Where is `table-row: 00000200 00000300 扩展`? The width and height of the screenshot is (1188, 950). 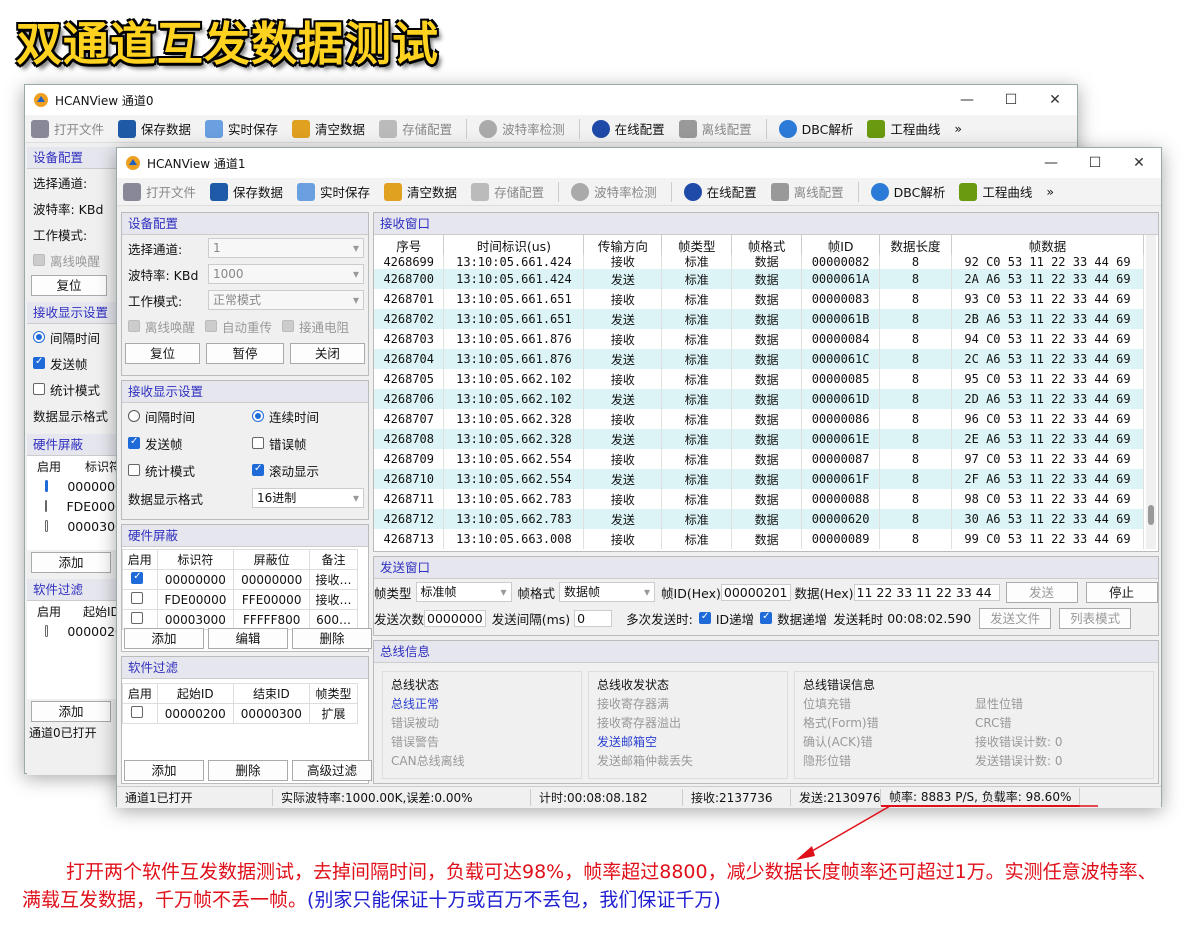
table-row: 00000200 00000300 扩展 is located at coordinates (240, 713).